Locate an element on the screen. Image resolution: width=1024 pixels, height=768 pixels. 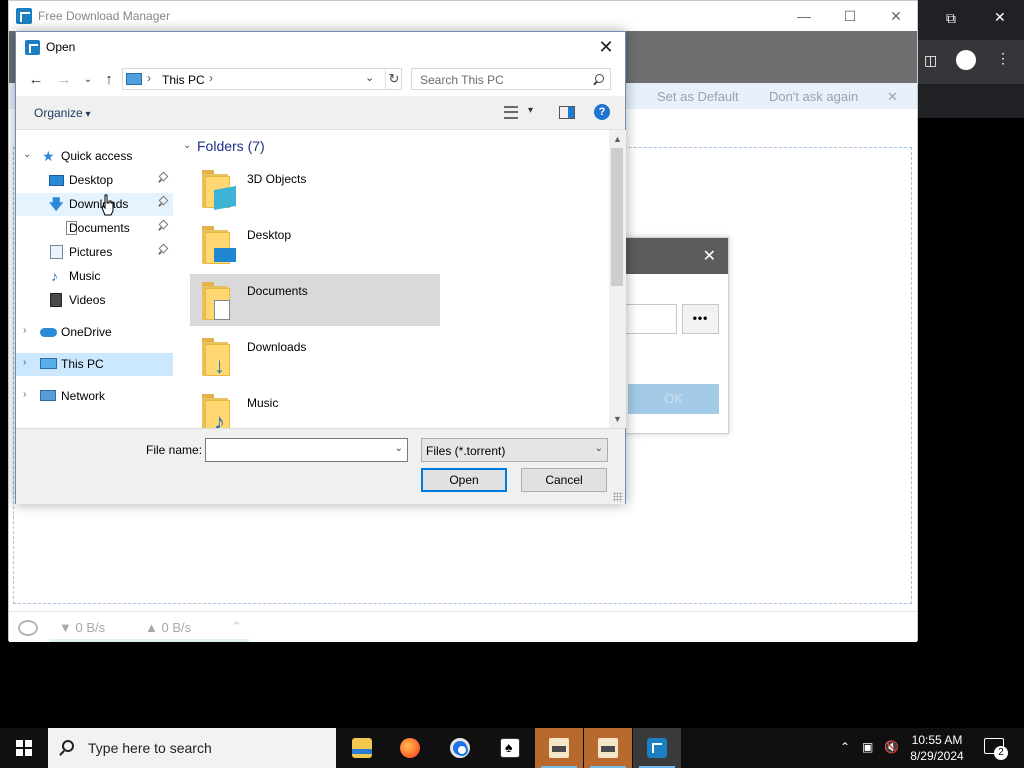
scroll-down-icon: ▼ is located at coordinates (617, 419).